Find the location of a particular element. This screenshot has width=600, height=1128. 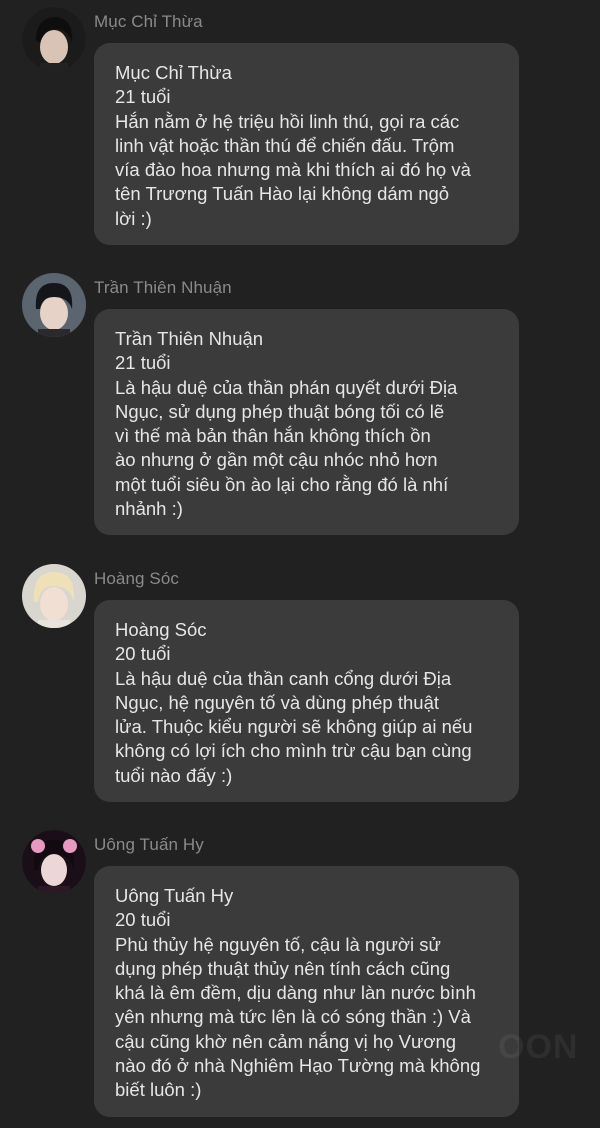

avatar-pink-hair-icon is located at coordinates (54, 862).